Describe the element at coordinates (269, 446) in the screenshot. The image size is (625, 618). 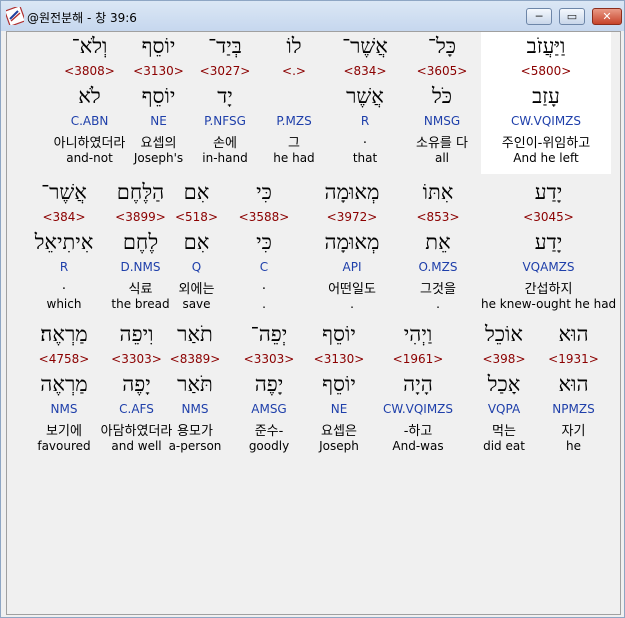
I see `english-gloss: goodly` at that location.